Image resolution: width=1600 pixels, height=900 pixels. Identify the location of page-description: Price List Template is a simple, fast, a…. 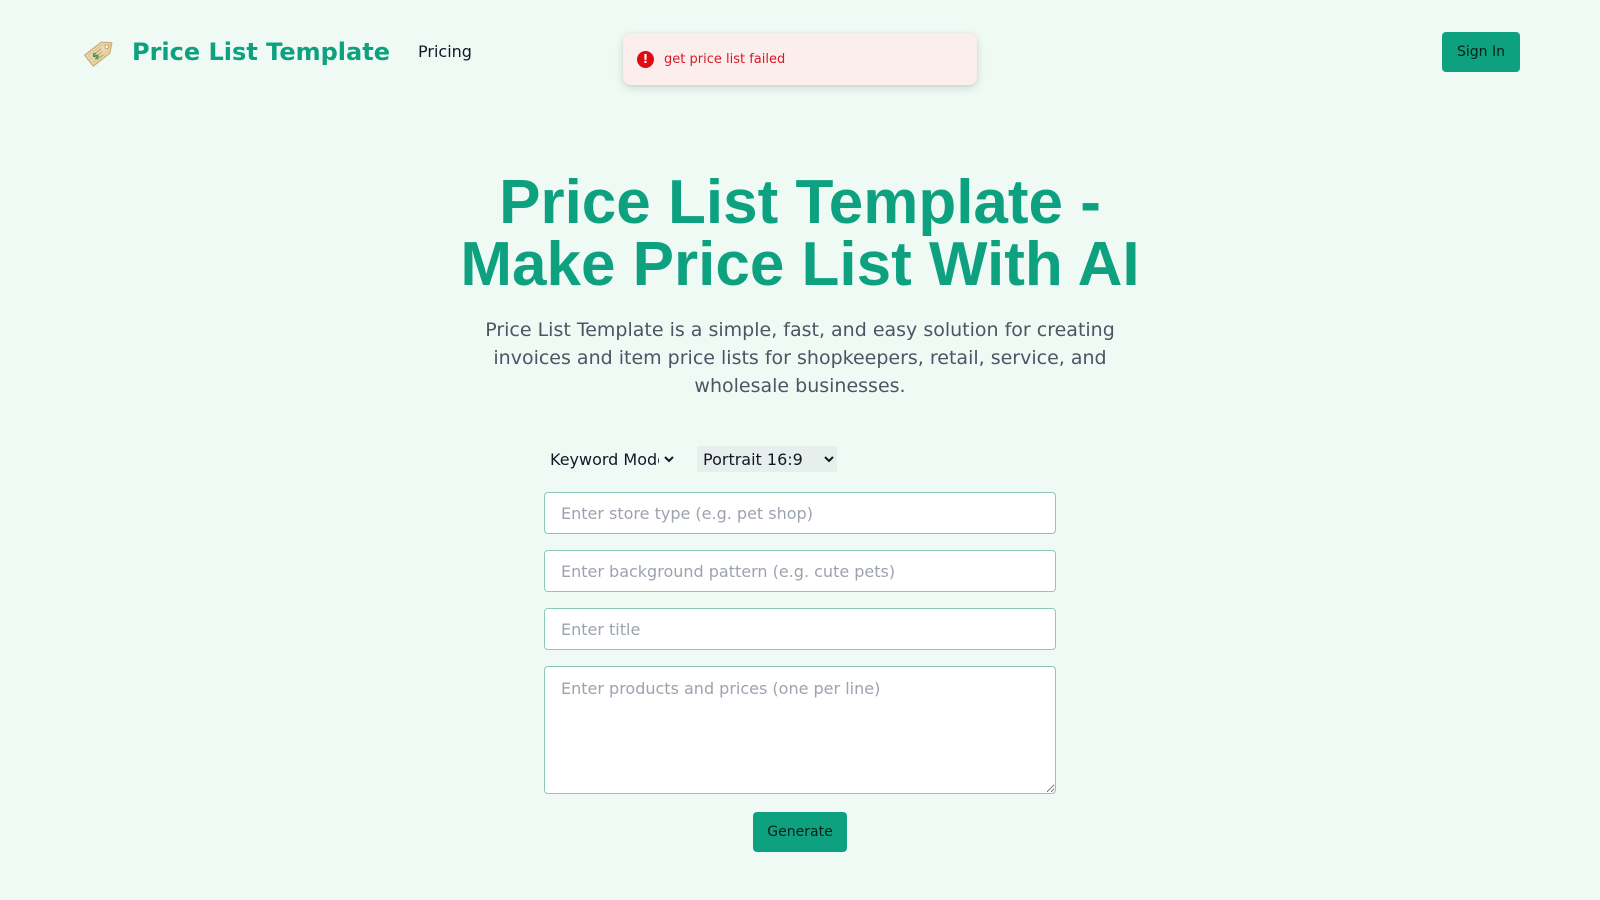
(800, 358).